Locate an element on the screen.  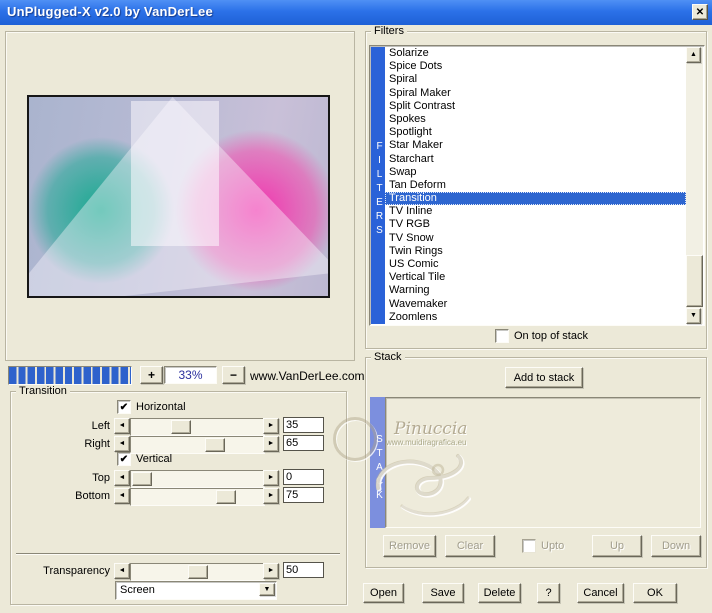
arrow-up-icon: ▲ is located at coordinates (693, 54).